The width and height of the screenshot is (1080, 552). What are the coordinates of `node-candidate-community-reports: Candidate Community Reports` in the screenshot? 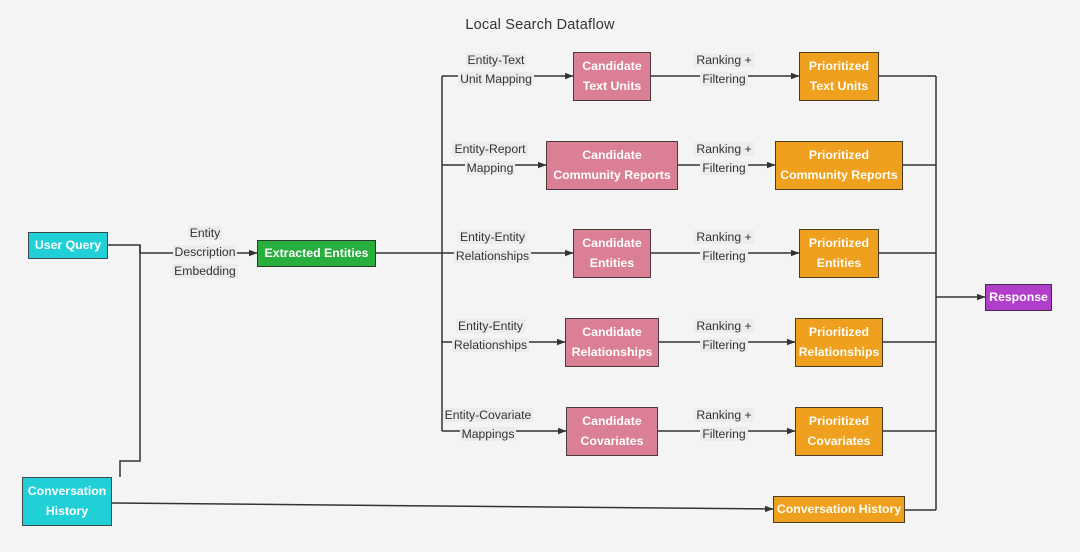 It's located at (612, 165).